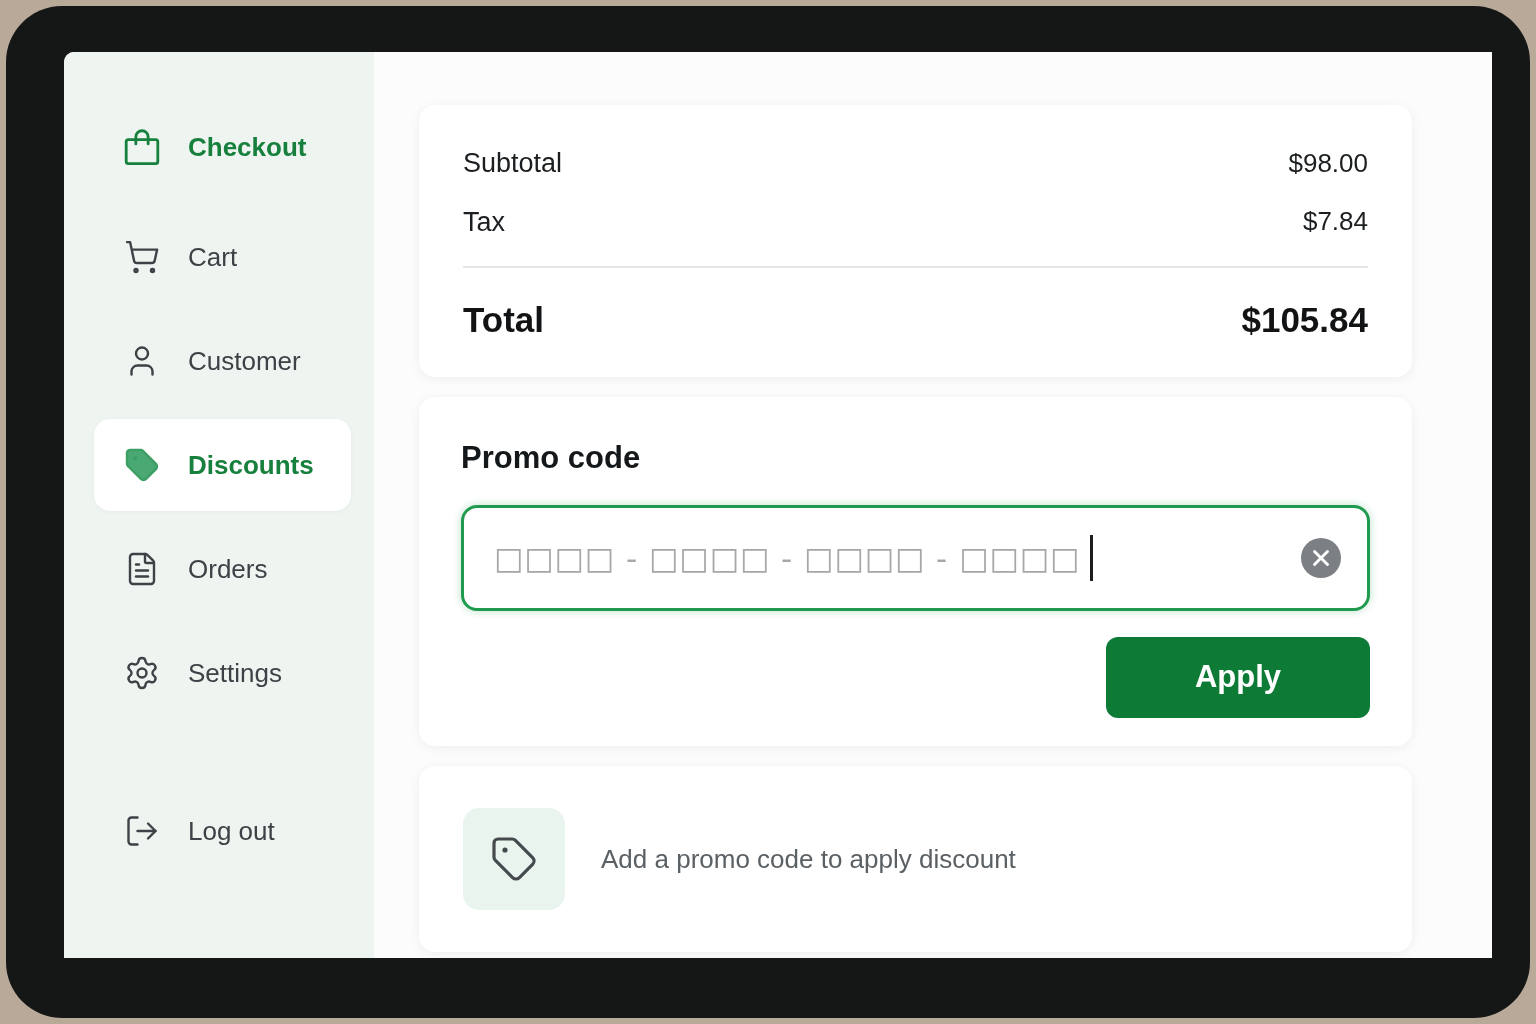 This screenshot has height=1024, width=1536. I want to click on text-cursor, so click(1092, 558).